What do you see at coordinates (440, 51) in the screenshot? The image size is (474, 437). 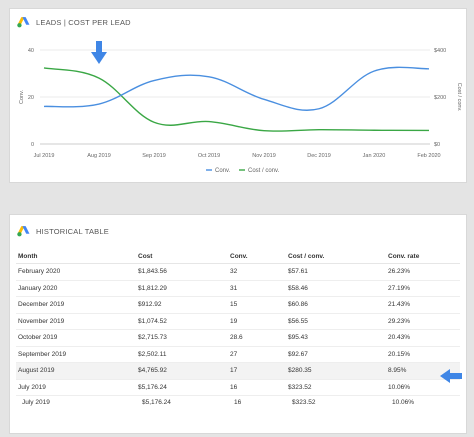 I see `right-tick-label: $400` at bounding box center [440, 51].